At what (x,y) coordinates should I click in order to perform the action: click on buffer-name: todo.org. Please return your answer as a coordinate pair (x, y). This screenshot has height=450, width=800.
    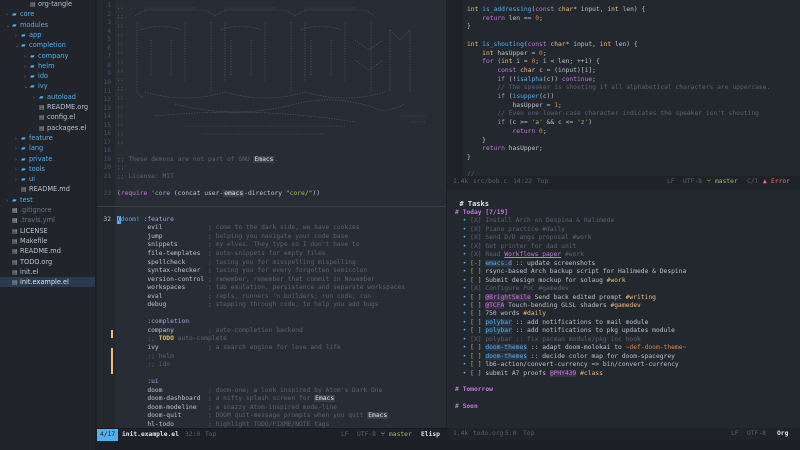
    Looking at the image, I should click on (488, 434).